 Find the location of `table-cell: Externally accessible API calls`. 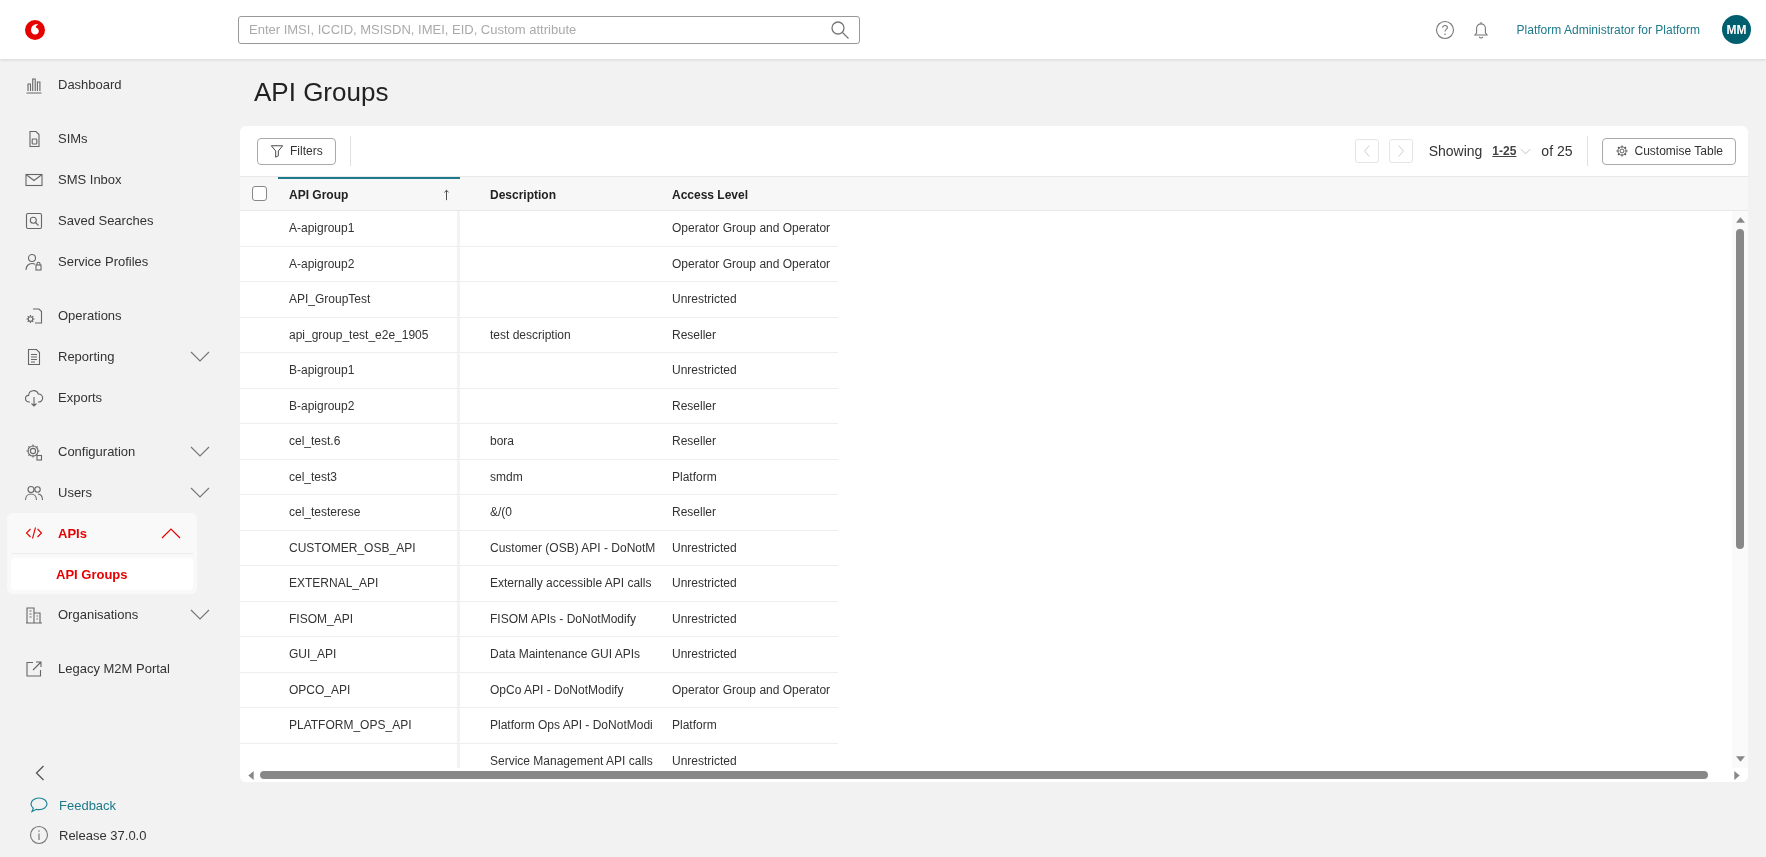

table-cell: Externally accessible API calls is located at coordinates (571, 583).